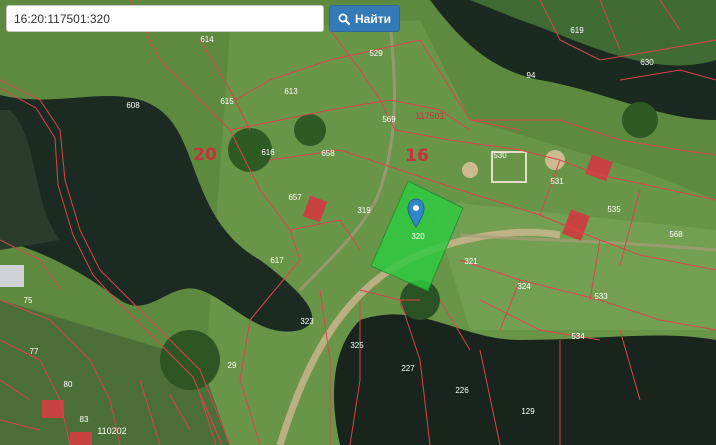 This screenshot has height=445, width=716. I want to click on parcel-label: 617, so click(277, 260).